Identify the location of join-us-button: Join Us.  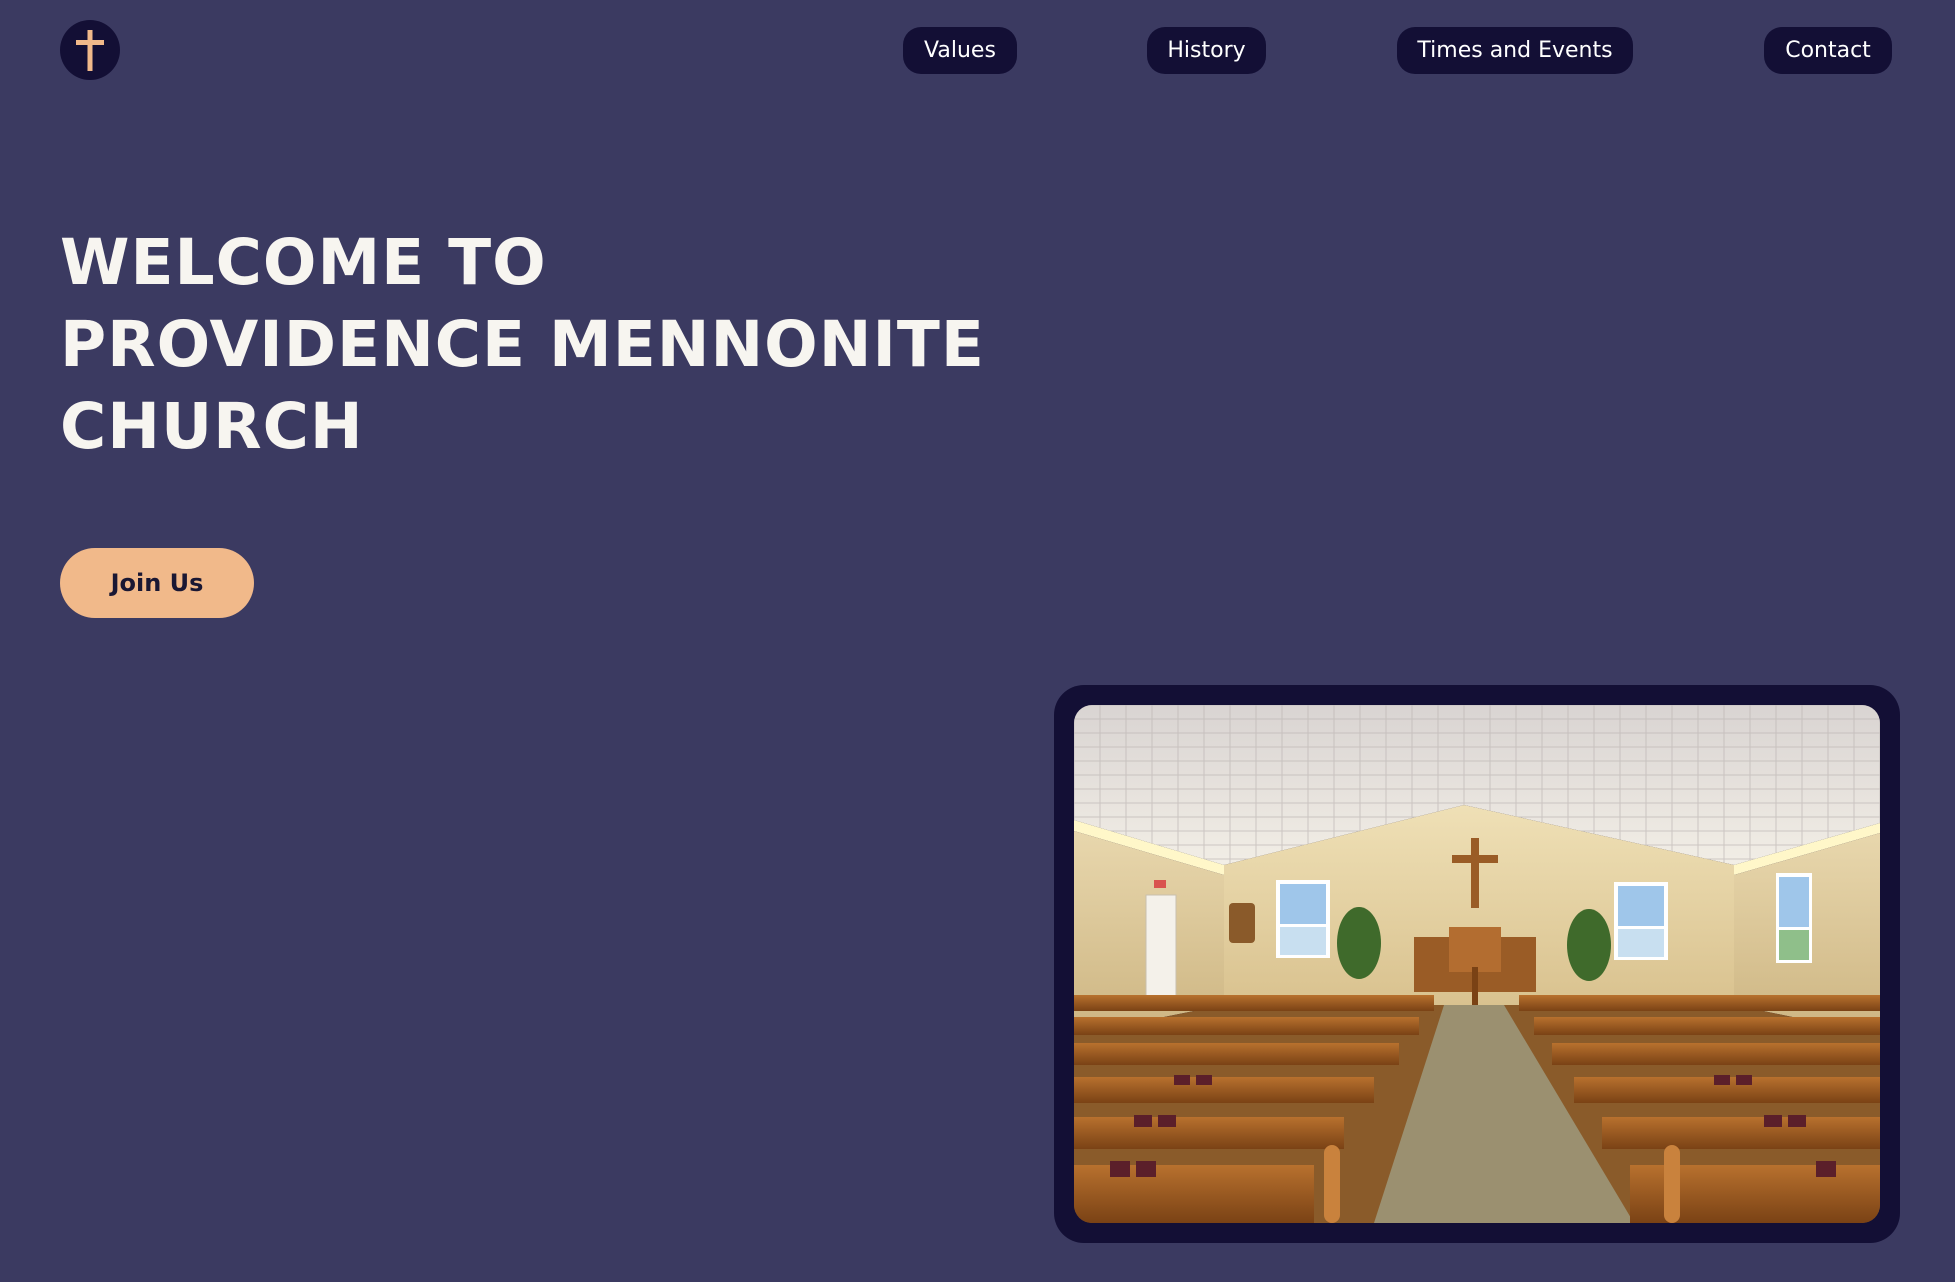
(157, 583).